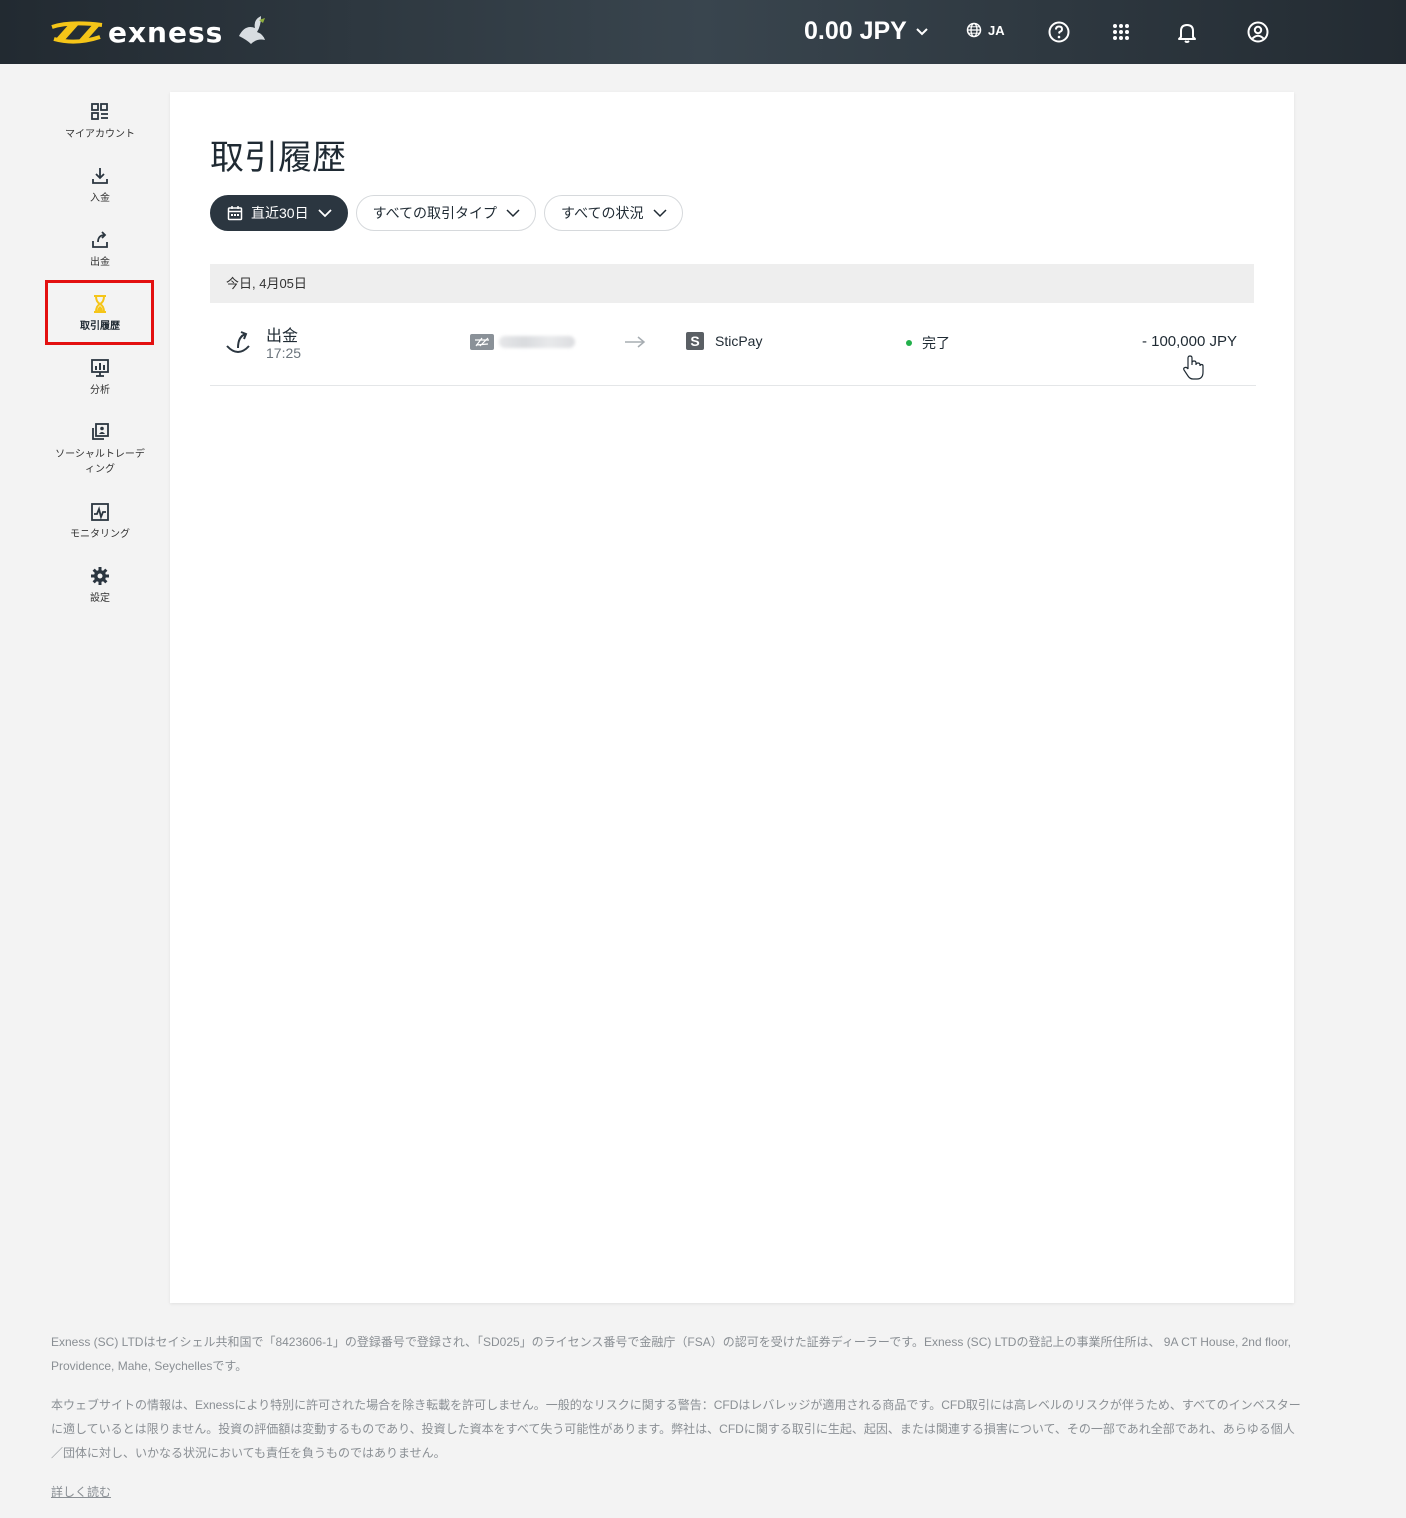 The height and width of the screenshot is (1518, 1406). What do you see at coordinates (1189, 341) in the screenshot?
I see `transaction-amount: - 100,000 JPY` at bounding box center [1189, 341].